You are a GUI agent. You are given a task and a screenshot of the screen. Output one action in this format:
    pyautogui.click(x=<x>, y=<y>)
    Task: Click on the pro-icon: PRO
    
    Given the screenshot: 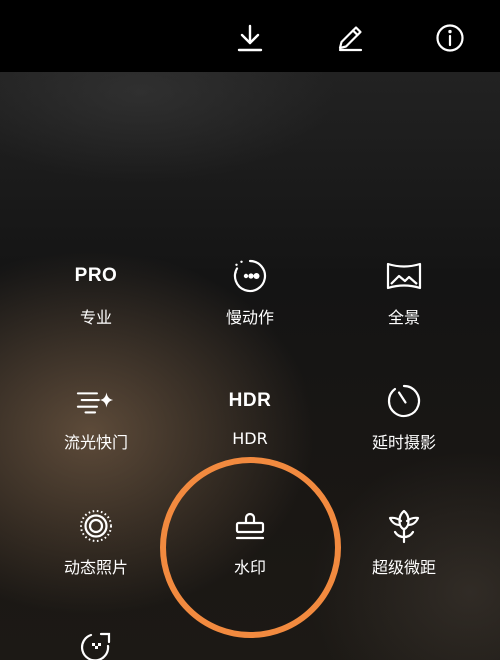 What is the action you would take?
    pyautogui.click(x=96, y=276)
    